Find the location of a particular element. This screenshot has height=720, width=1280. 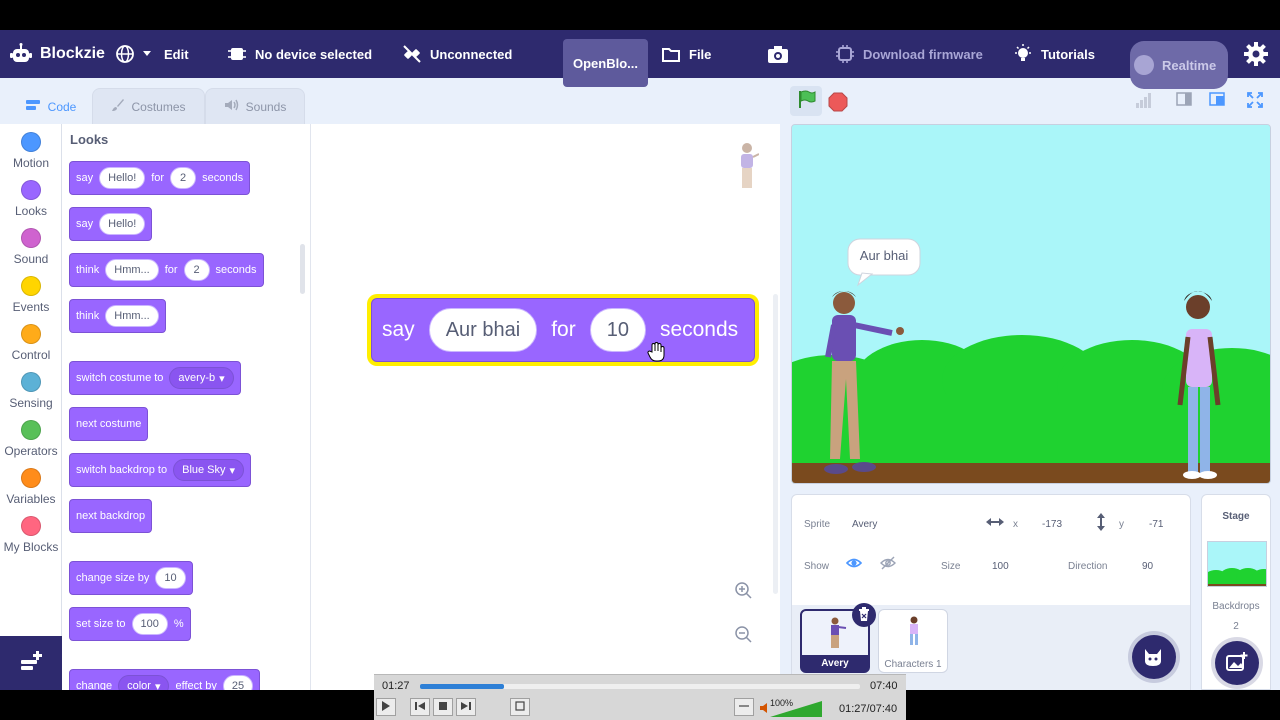

delete-sprite-button is located at coordinates (864, 615).